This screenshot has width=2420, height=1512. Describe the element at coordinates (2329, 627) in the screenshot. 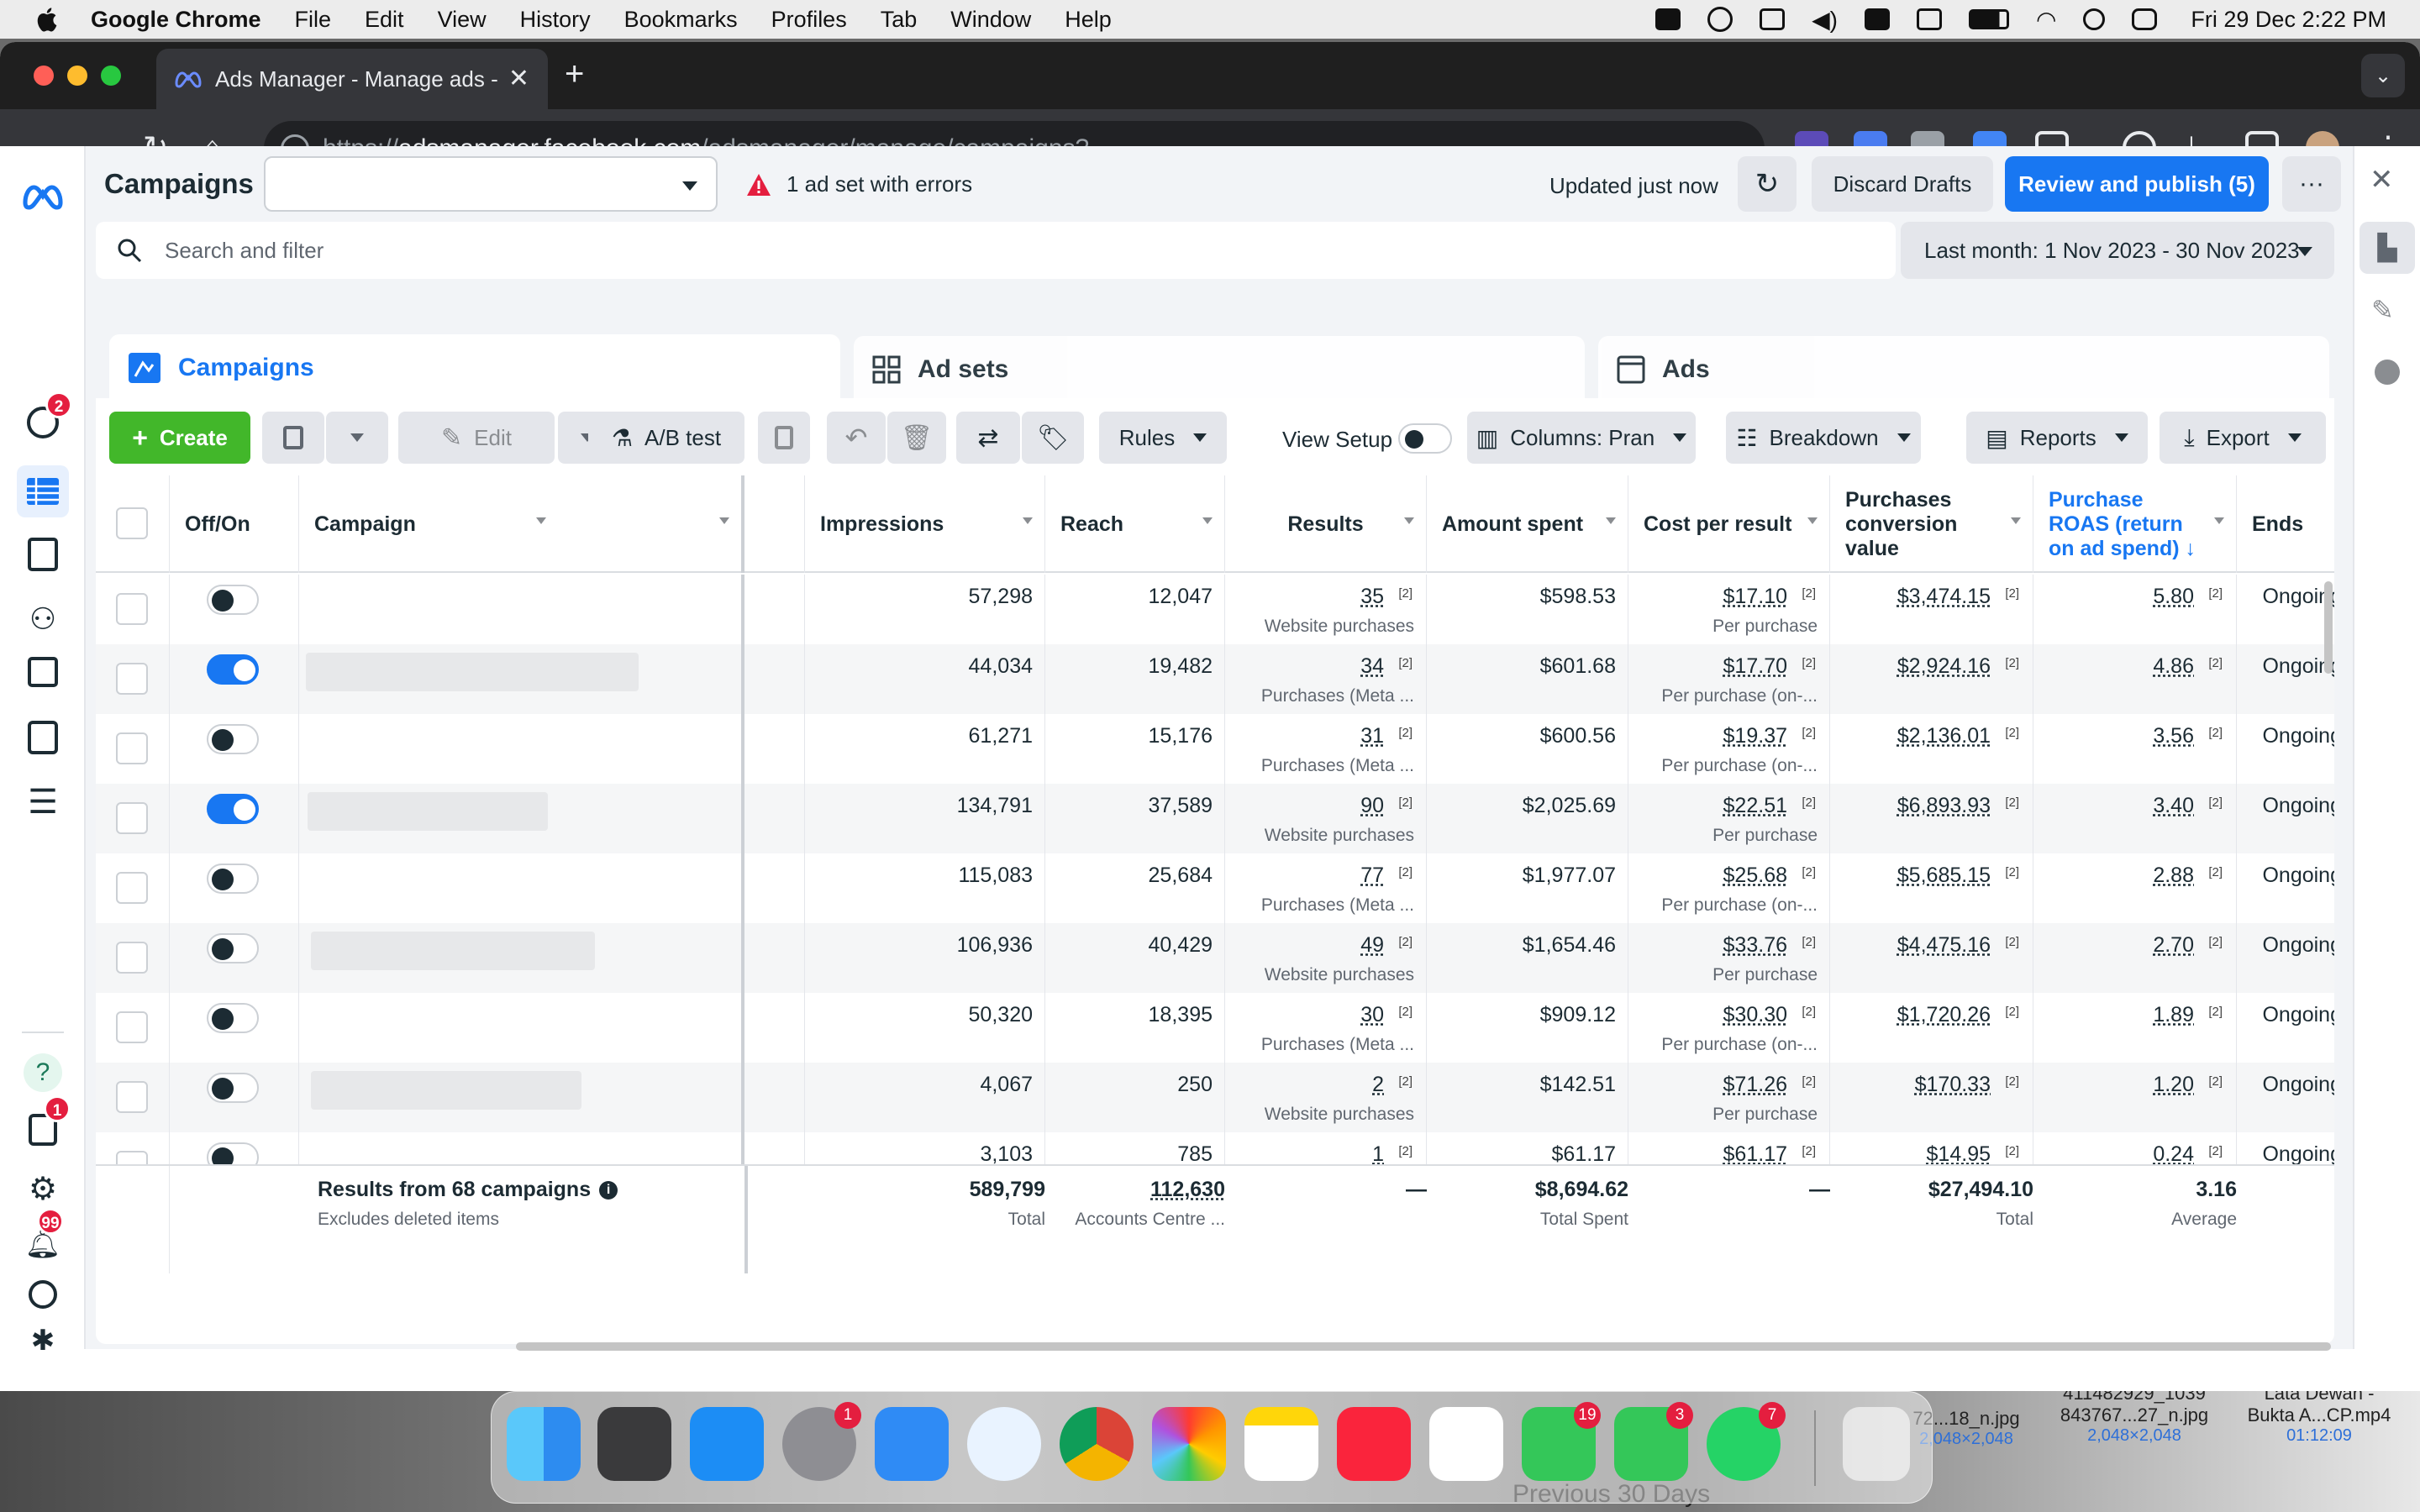

I see `vertical-scrollbar` at that location.